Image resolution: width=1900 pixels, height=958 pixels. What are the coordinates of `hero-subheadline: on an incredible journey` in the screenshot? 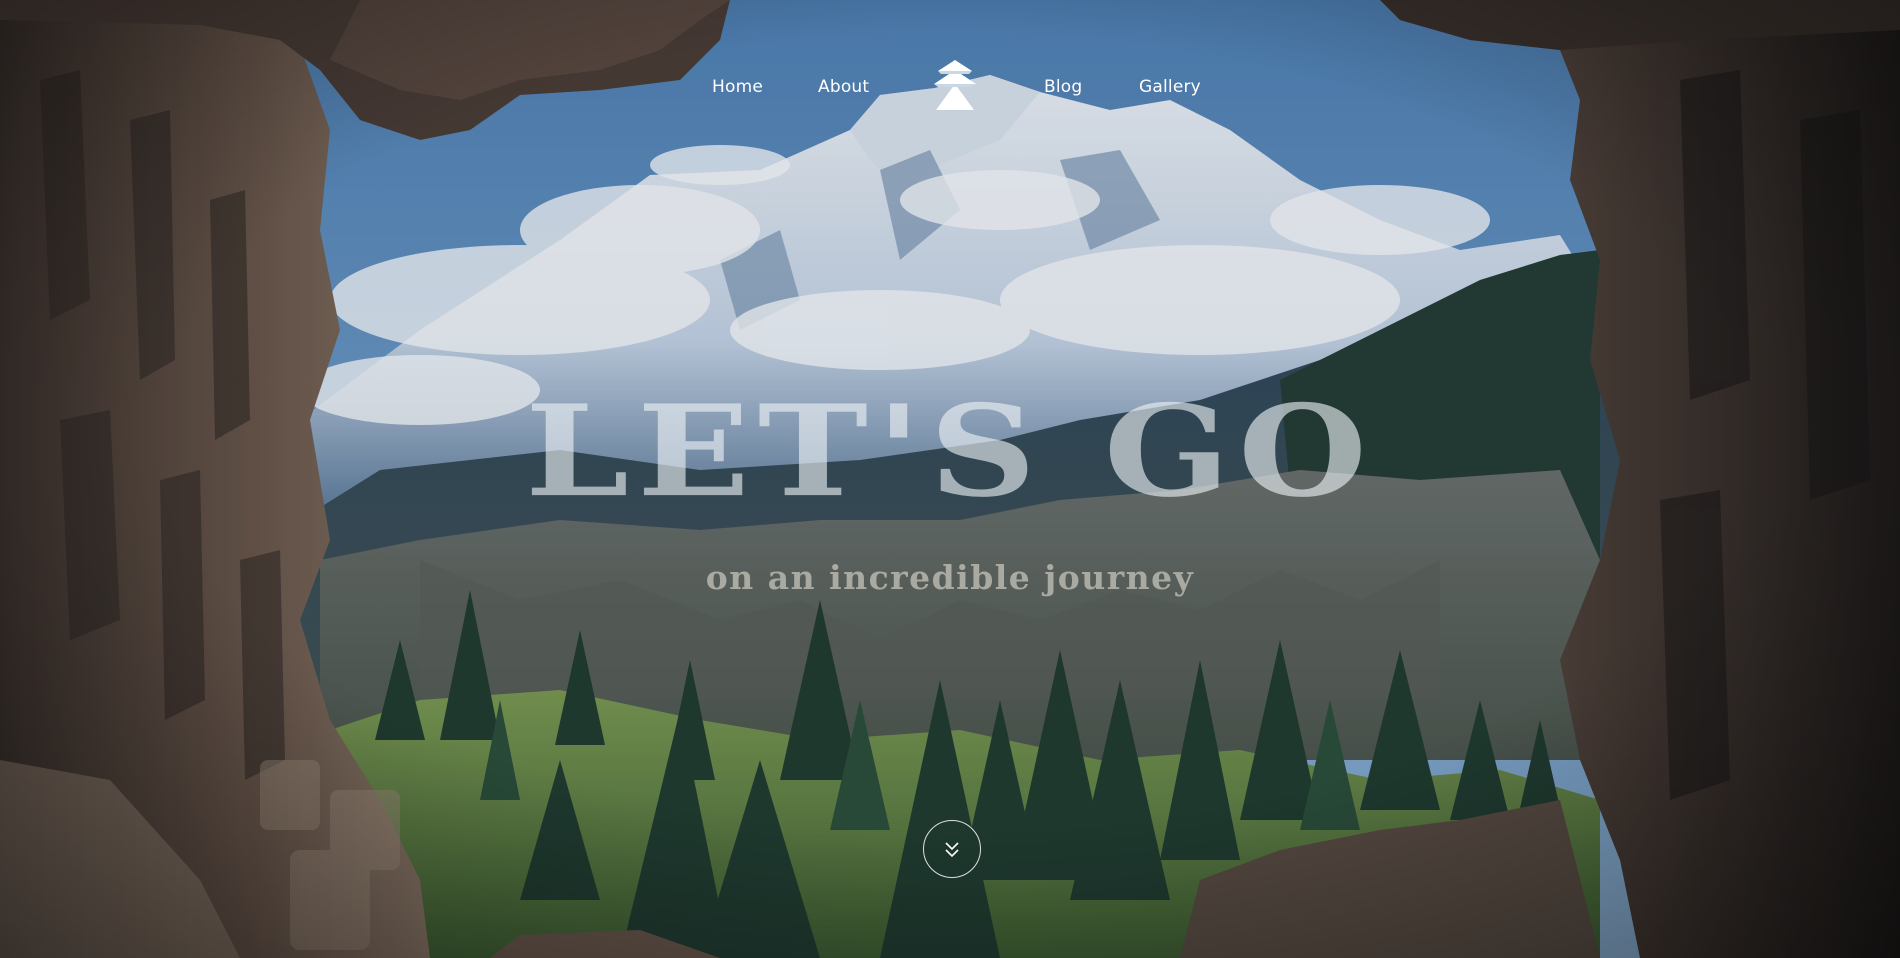 It's located at (950, 577).